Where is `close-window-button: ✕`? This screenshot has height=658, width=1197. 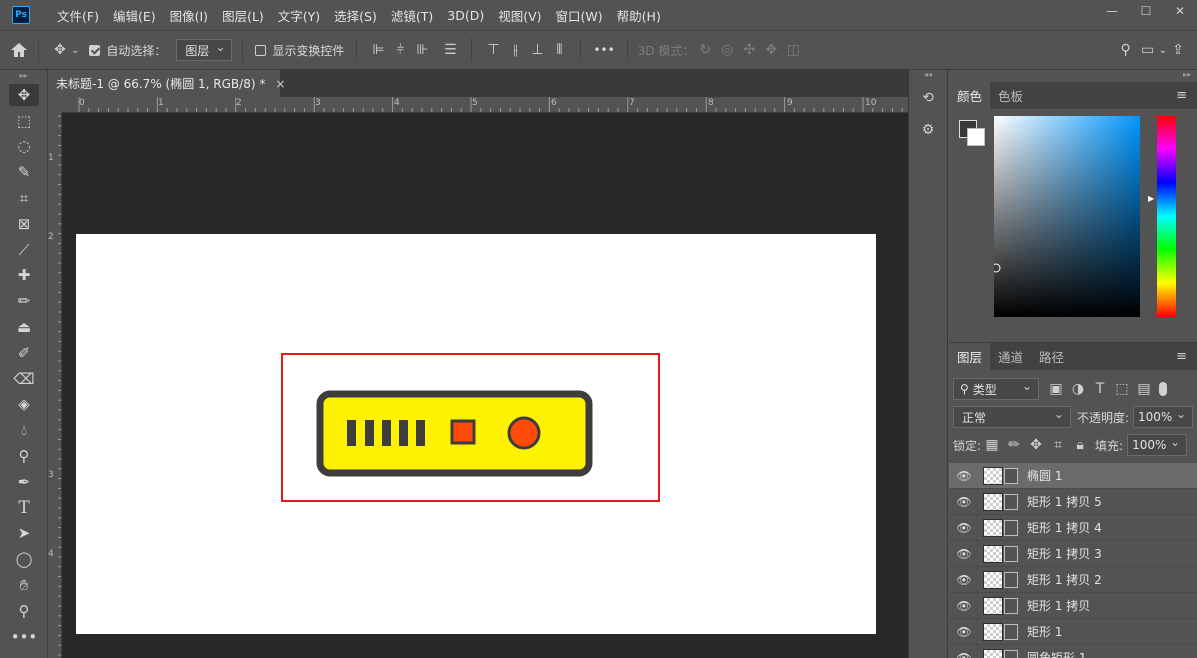
close-window-button: ✕ is located at coordinates (1180, 11).